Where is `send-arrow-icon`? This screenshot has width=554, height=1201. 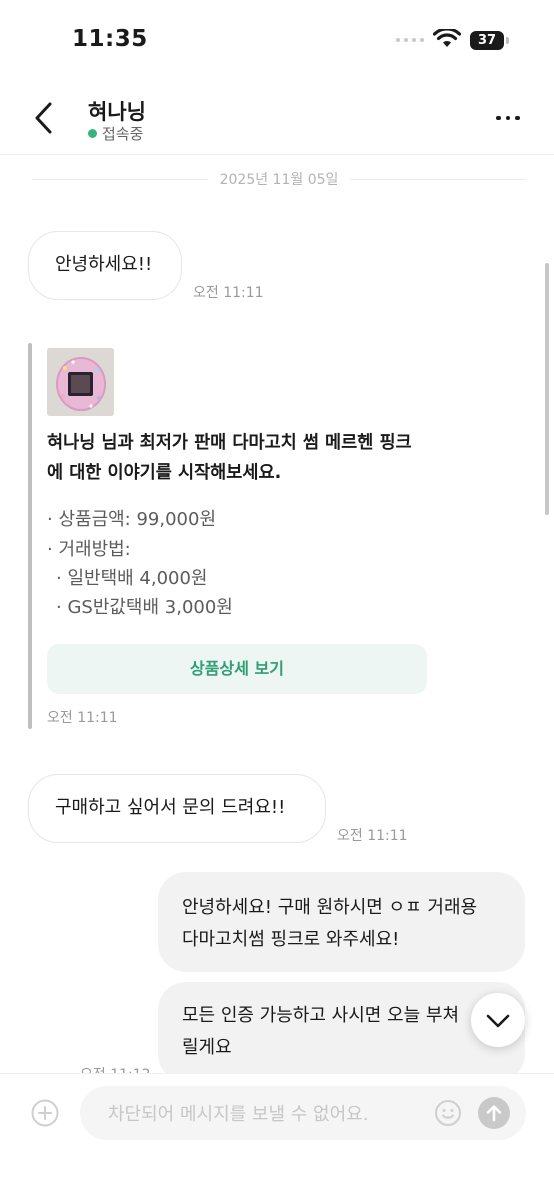
send-arrow-icon is located at coordinates (494, 1113).